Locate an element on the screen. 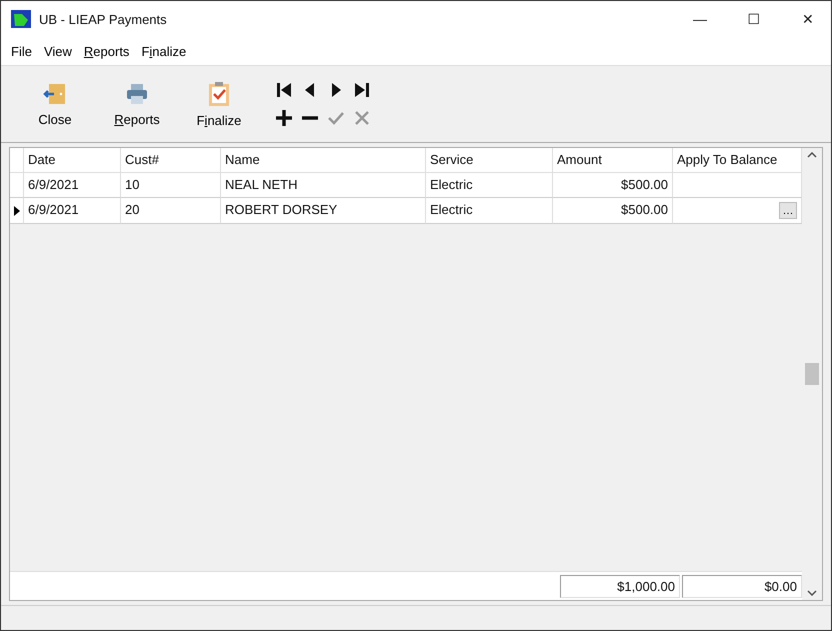 This screenshot has height=631, width=832. row-header is located at coordinates (17, 211).